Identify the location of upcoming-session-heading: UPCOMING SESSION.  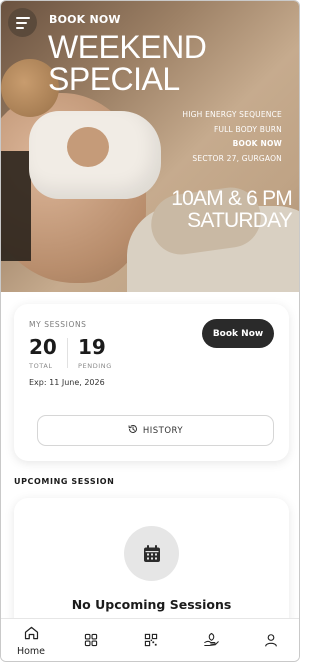
(64, 481).